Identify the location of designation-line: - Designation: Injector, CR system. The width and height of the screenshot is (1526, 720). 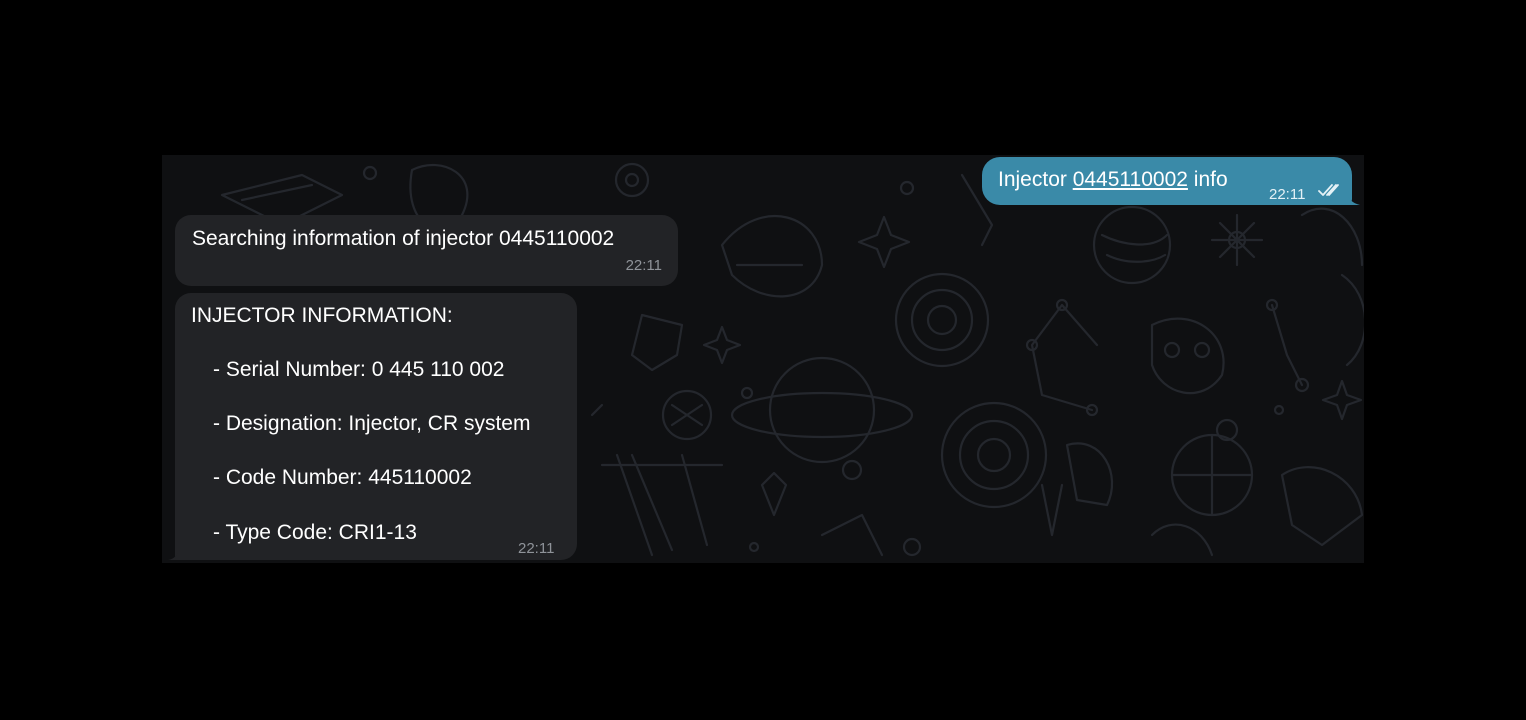
(372, 423).